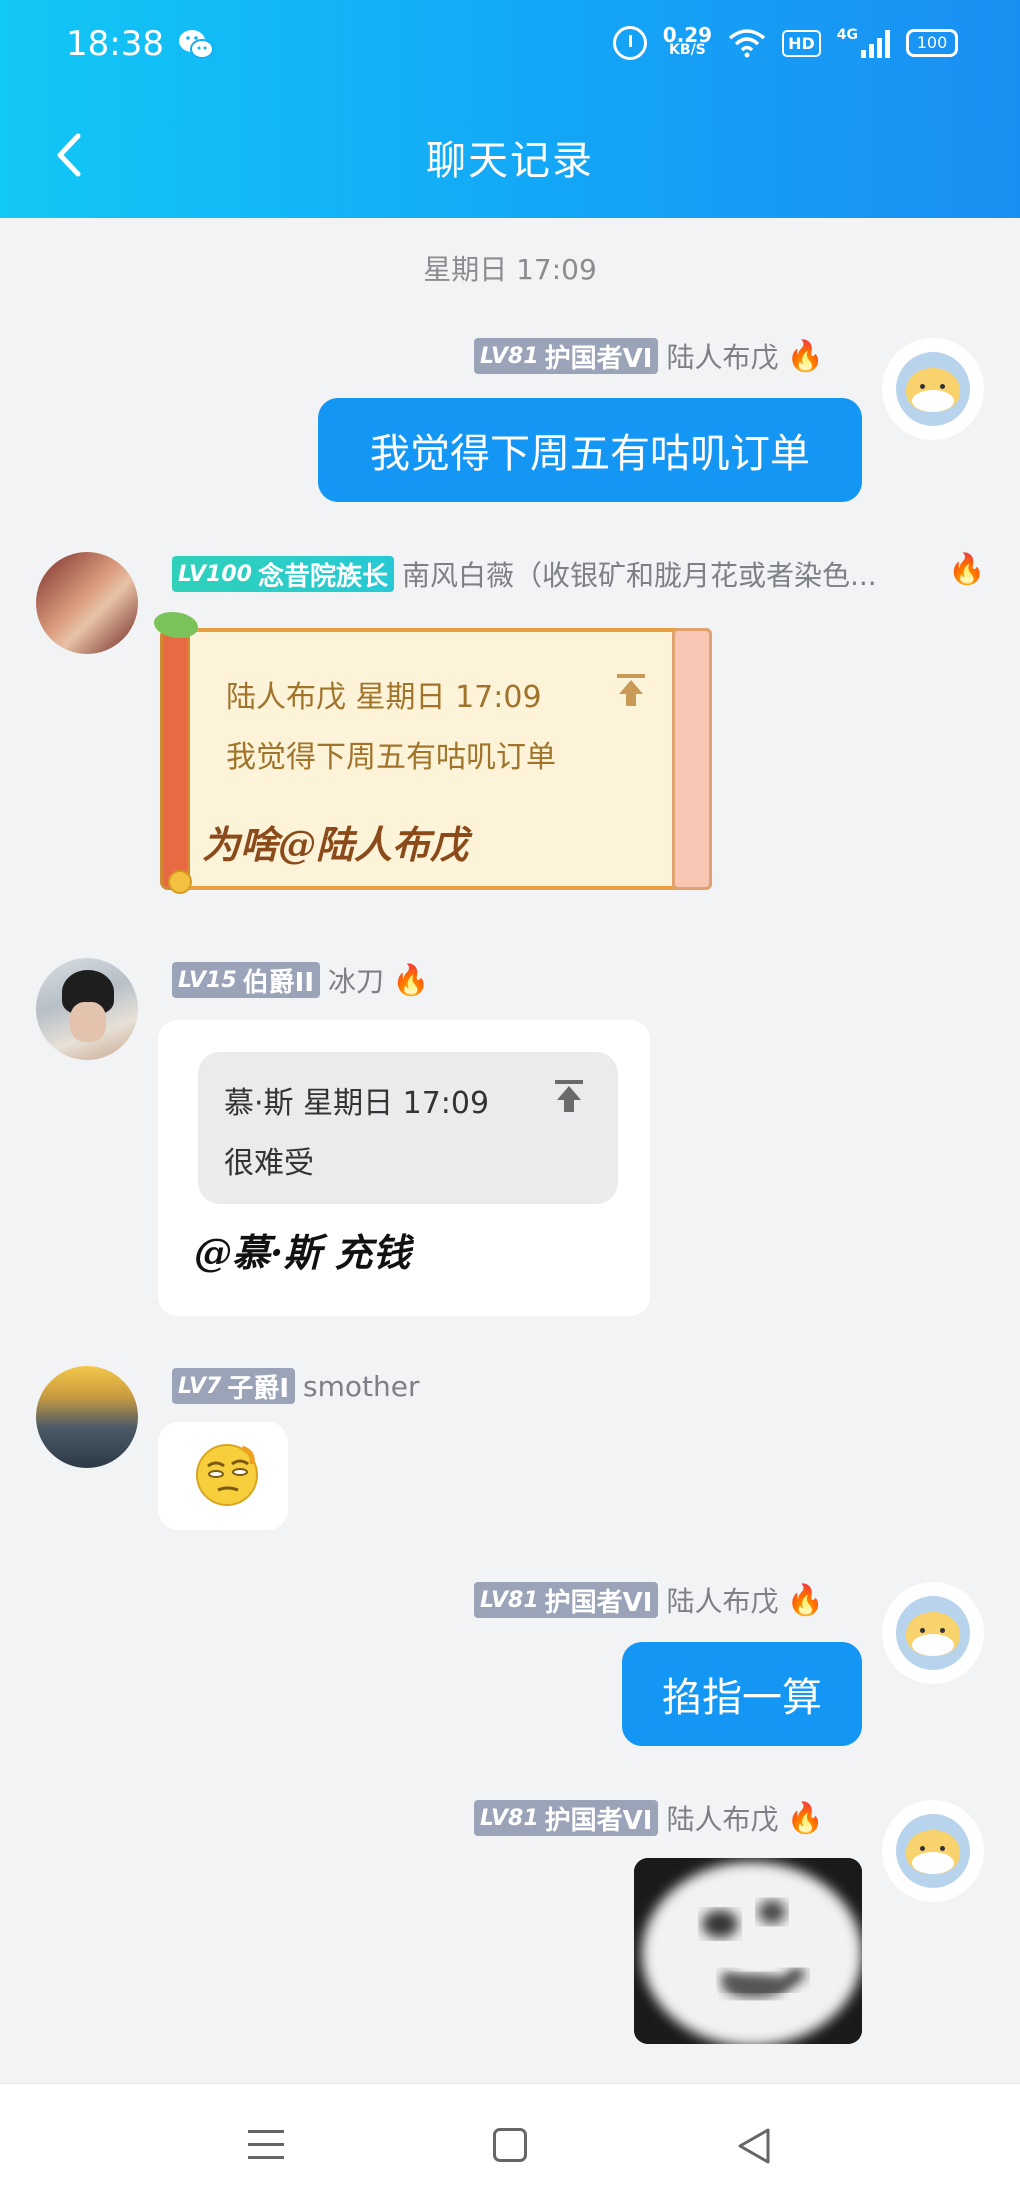 The image size is (1020, 2210). I want to click on coin-decoration, so click(180, 882).